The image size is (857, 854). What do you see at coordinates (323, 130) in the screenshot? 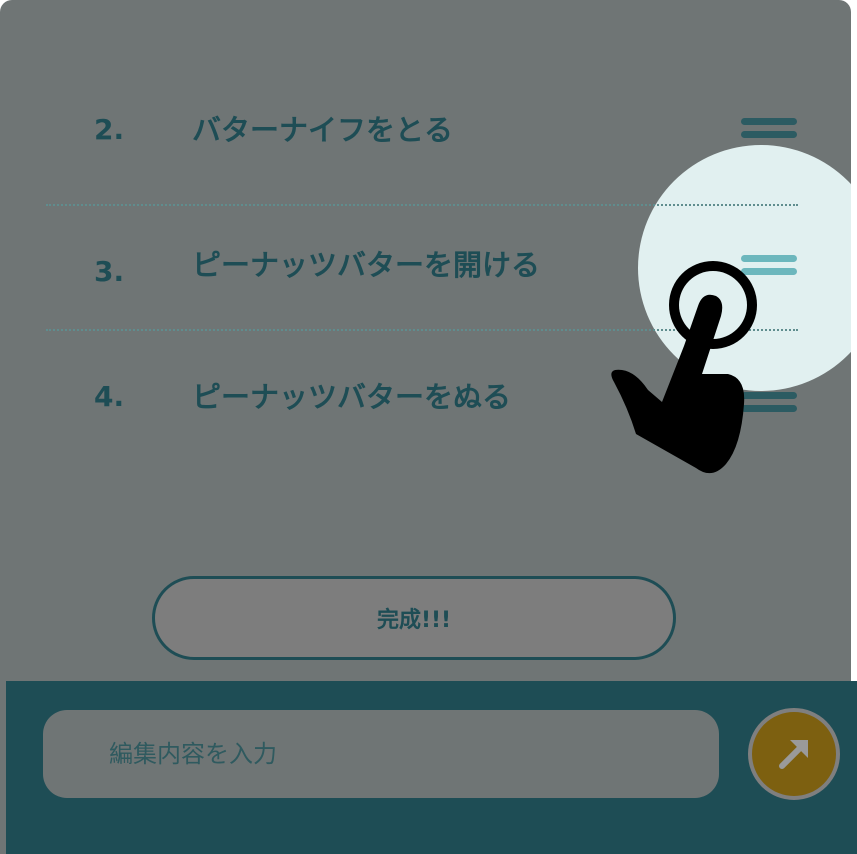
I see `step-text: バターナイフをとる` at bounding box center [323, 130].